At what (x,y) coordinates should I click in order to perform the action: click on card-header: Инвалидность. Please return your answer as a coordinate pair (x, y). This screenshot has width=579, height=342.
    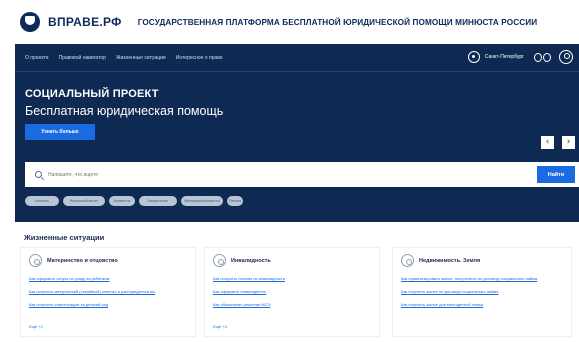
    Looking at the image, I should click on (296, 260).